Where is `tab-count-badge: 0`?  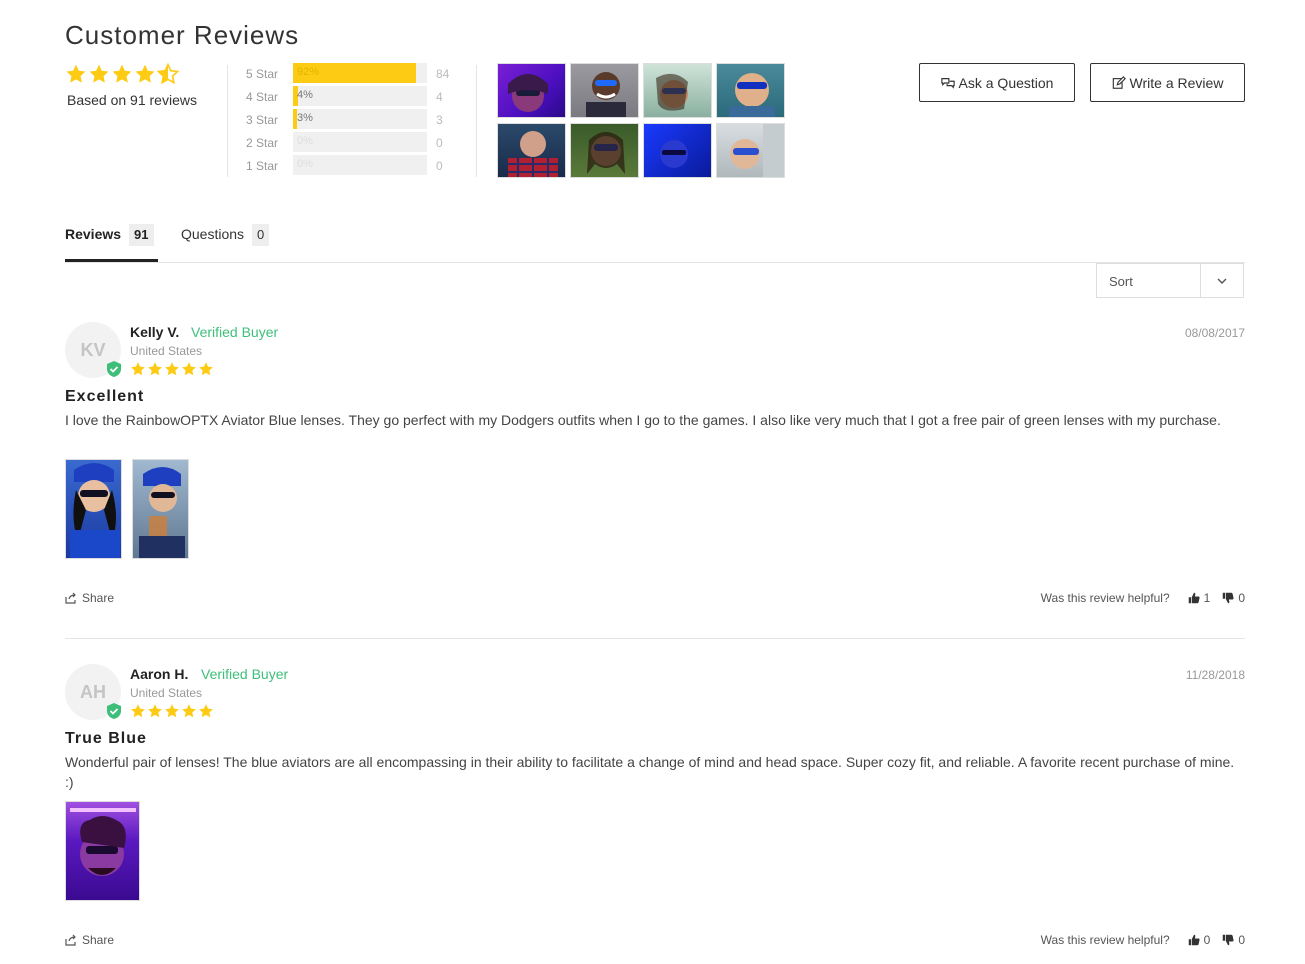 tab-count-badge: 0 is located at coordinates (261, 235).